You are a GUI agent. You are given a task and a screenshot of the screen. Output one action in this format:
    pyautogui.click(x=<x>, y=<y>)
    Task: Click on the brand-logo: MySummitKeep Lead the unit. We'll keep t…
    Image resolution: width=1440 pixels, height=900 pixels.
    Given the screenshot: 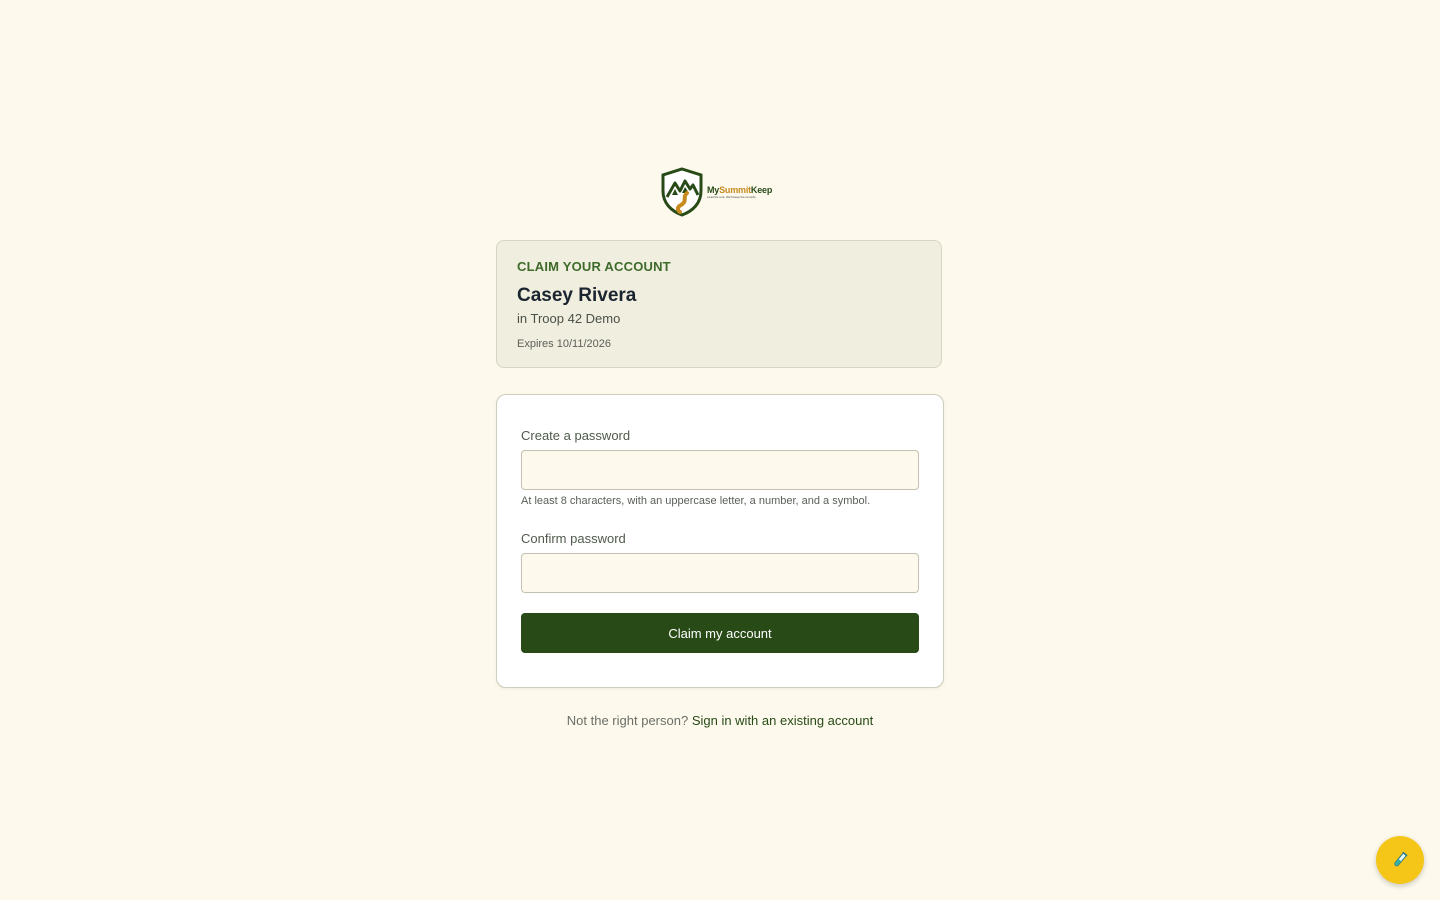 What is the action you would take?
    pyautogui.click(x=721, y=192)
    